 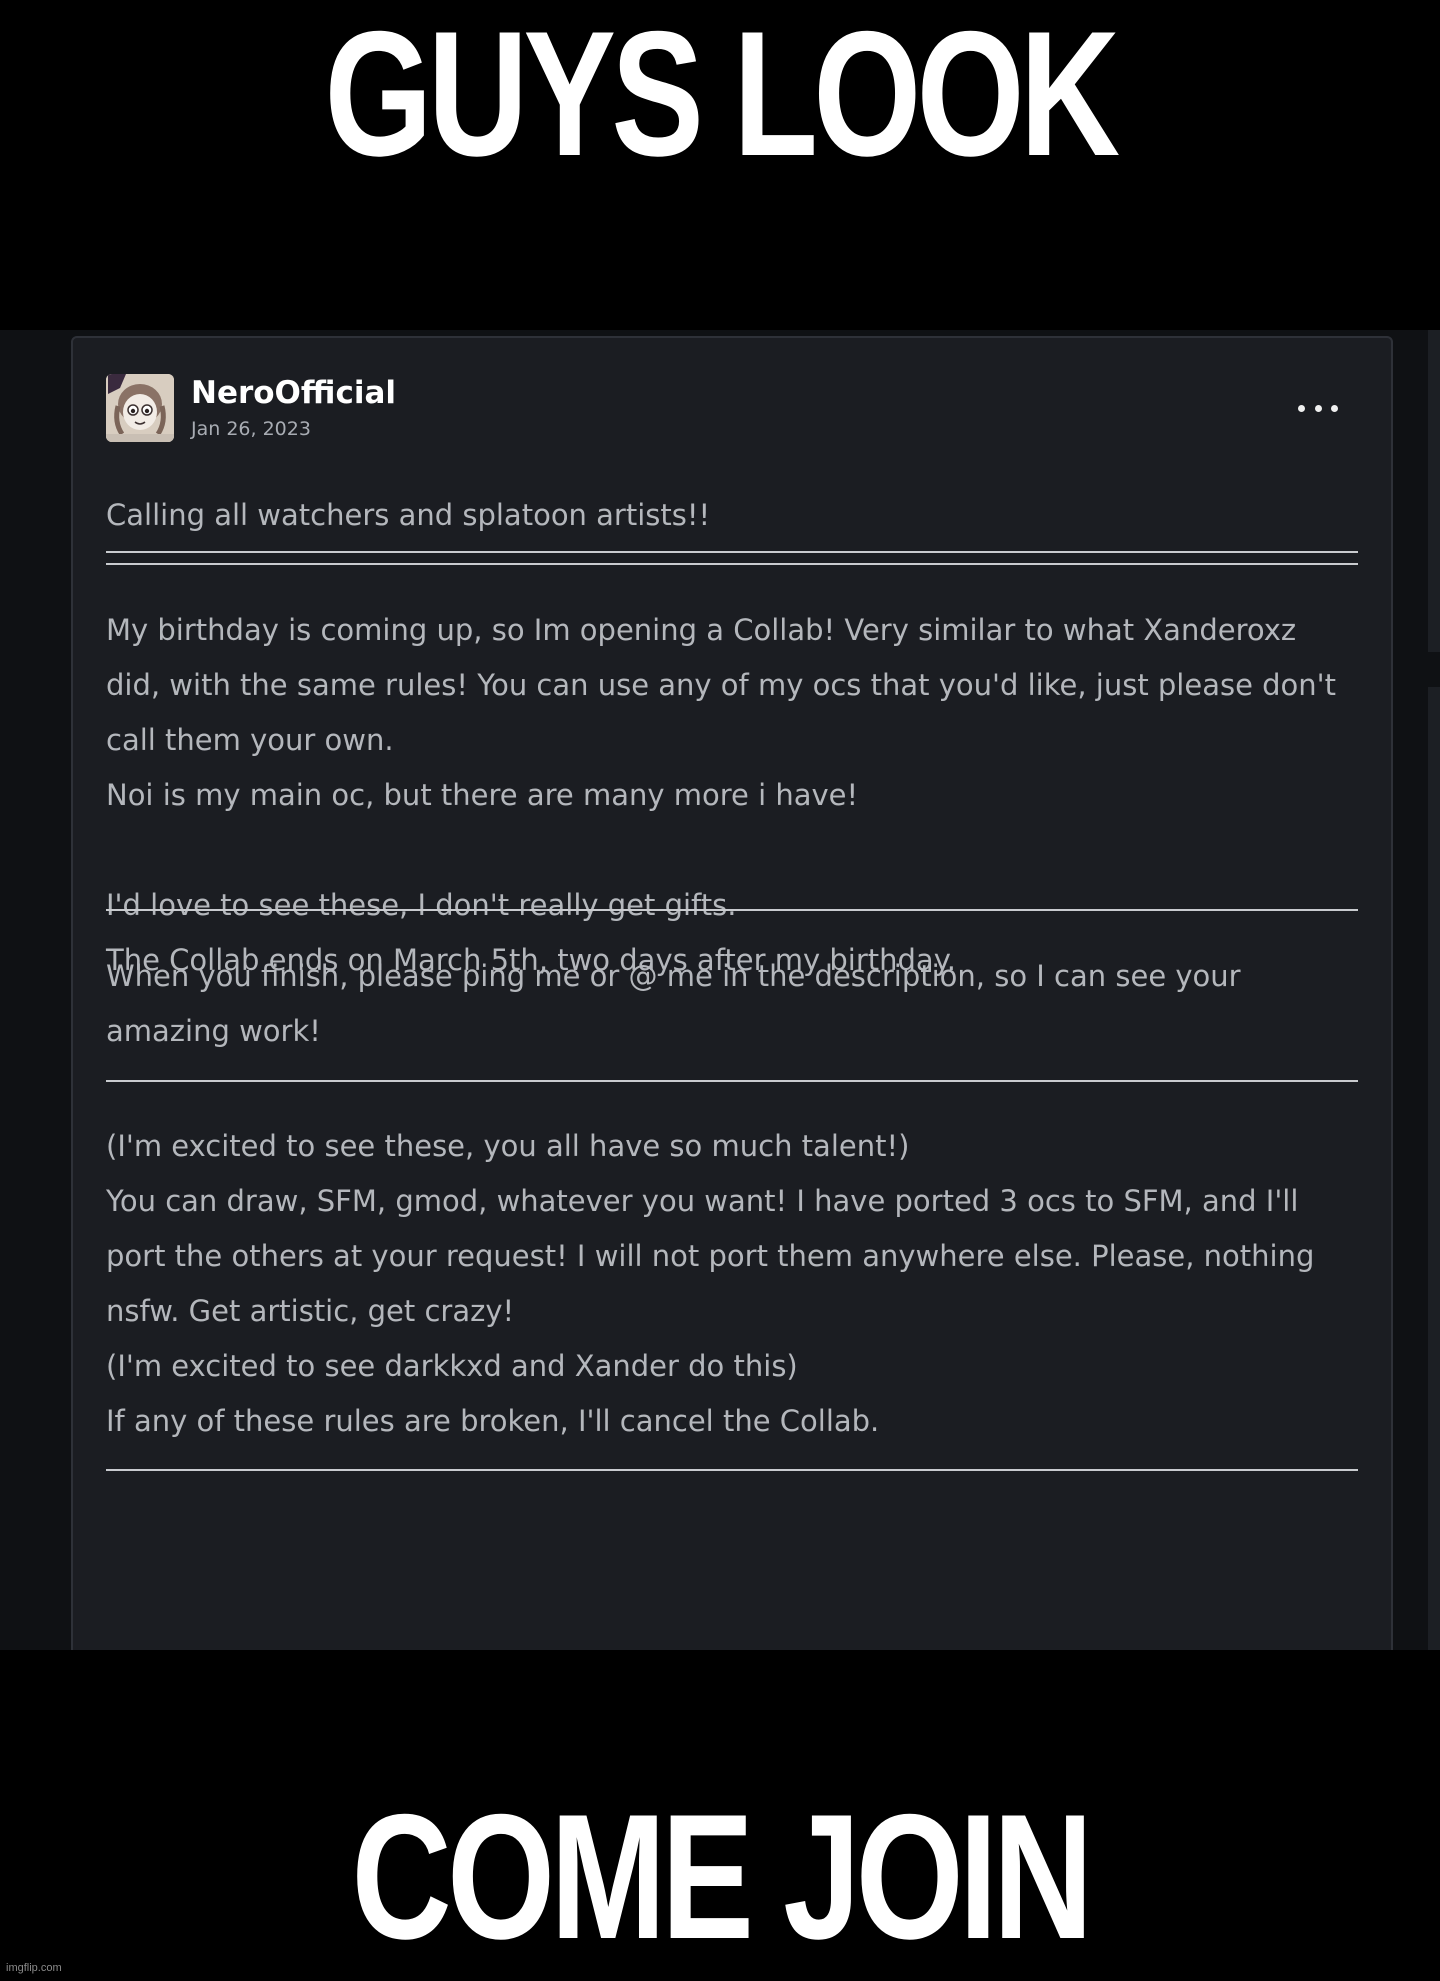 I want to click on avatar, so click(x=140, y=408).